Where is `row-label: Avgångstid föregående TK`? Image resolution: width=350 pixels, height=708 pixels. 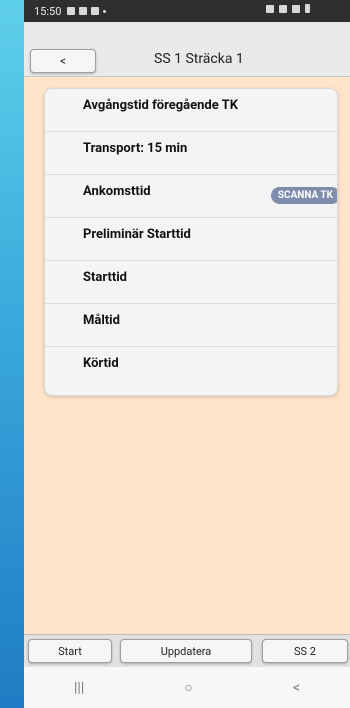 row-label: Avgångstid föregående TK is located at coordinates (160, 105).